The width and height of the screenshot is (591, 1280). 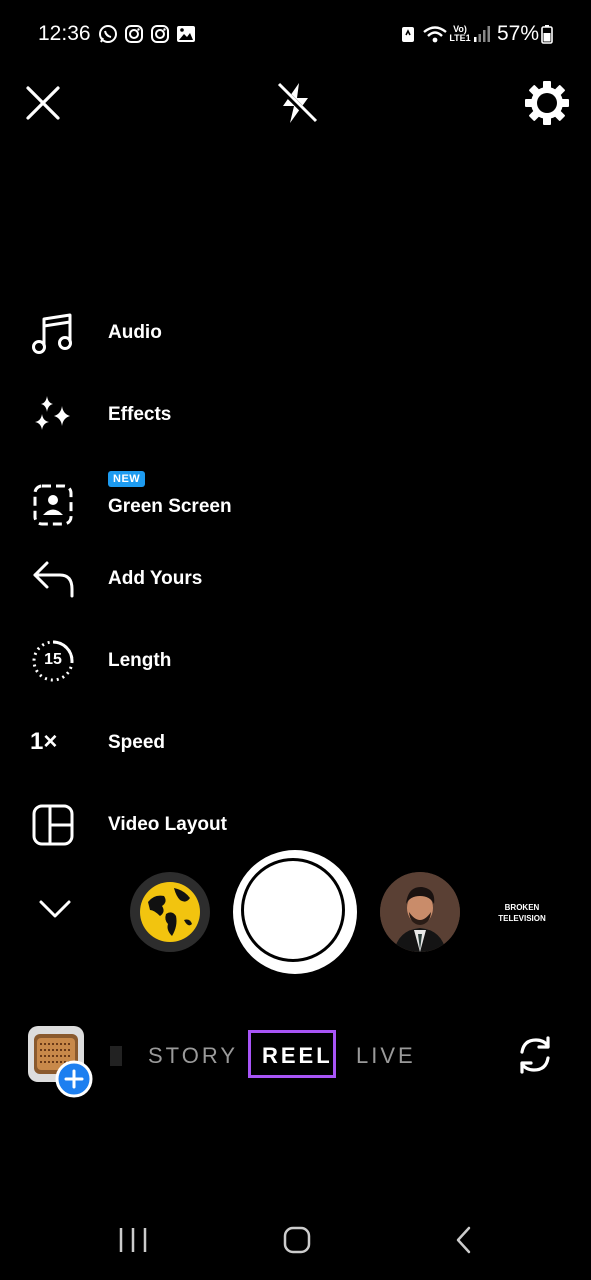 I want to click on menu-label-video-layout: Video Layout, so click(x=167, y=824).